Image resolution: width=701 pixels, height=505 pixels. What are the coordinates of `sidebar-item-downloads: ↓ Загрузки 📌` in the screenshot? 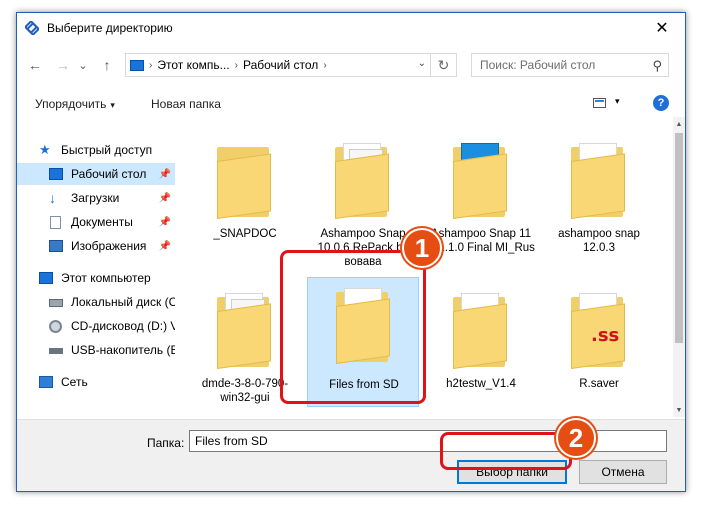 It's located at (96, 198).